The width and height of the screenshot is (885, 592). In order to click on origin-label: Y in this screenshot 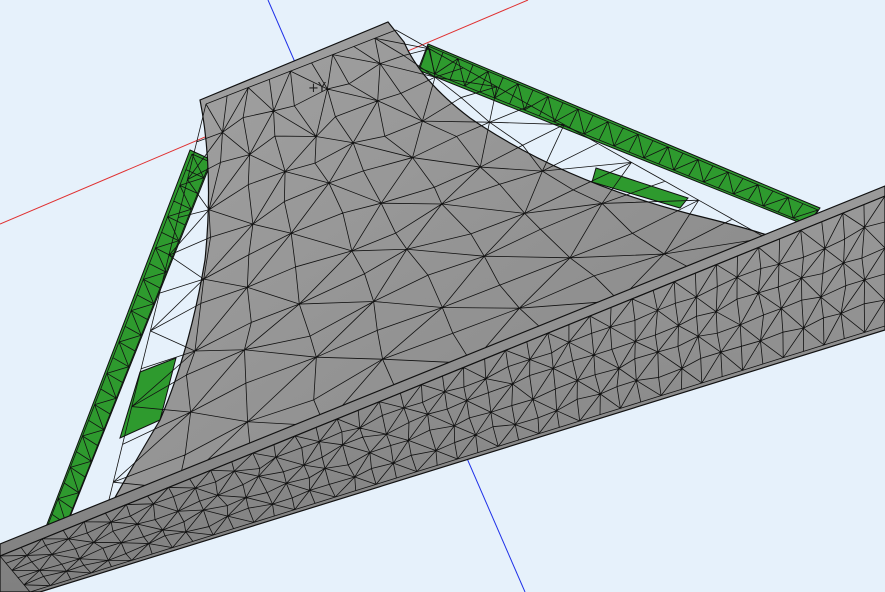, I will do `click(321, 88)`.